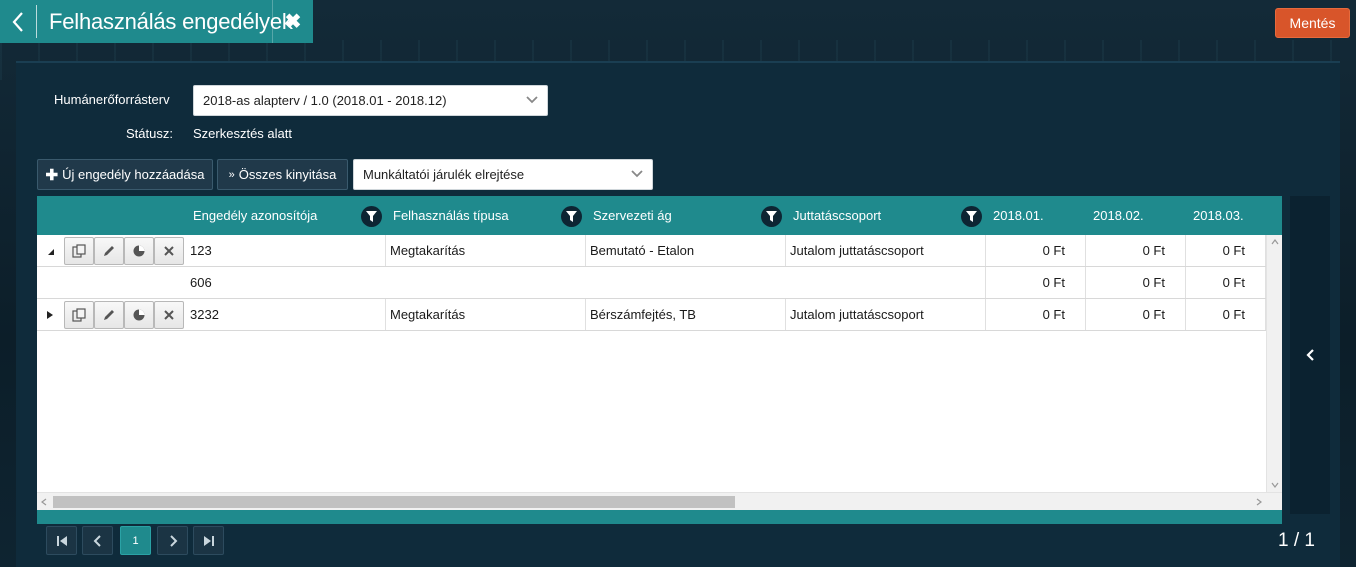  Describe the element at coordinates (286, 314) in the screenshot. I see `cell-id: 3232` at that location.